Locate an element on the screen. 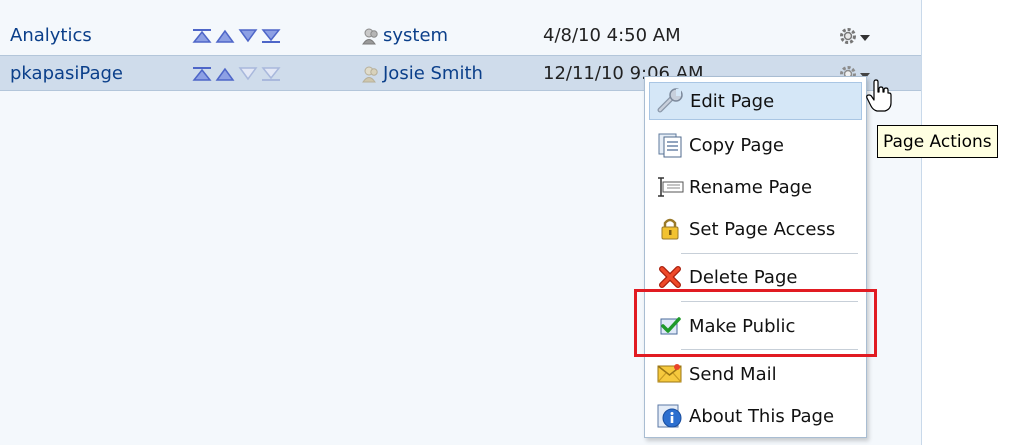 This screenshot has width=1013, height=445. page-name-link: pkapasiPage is located at coordinates (66, 74).